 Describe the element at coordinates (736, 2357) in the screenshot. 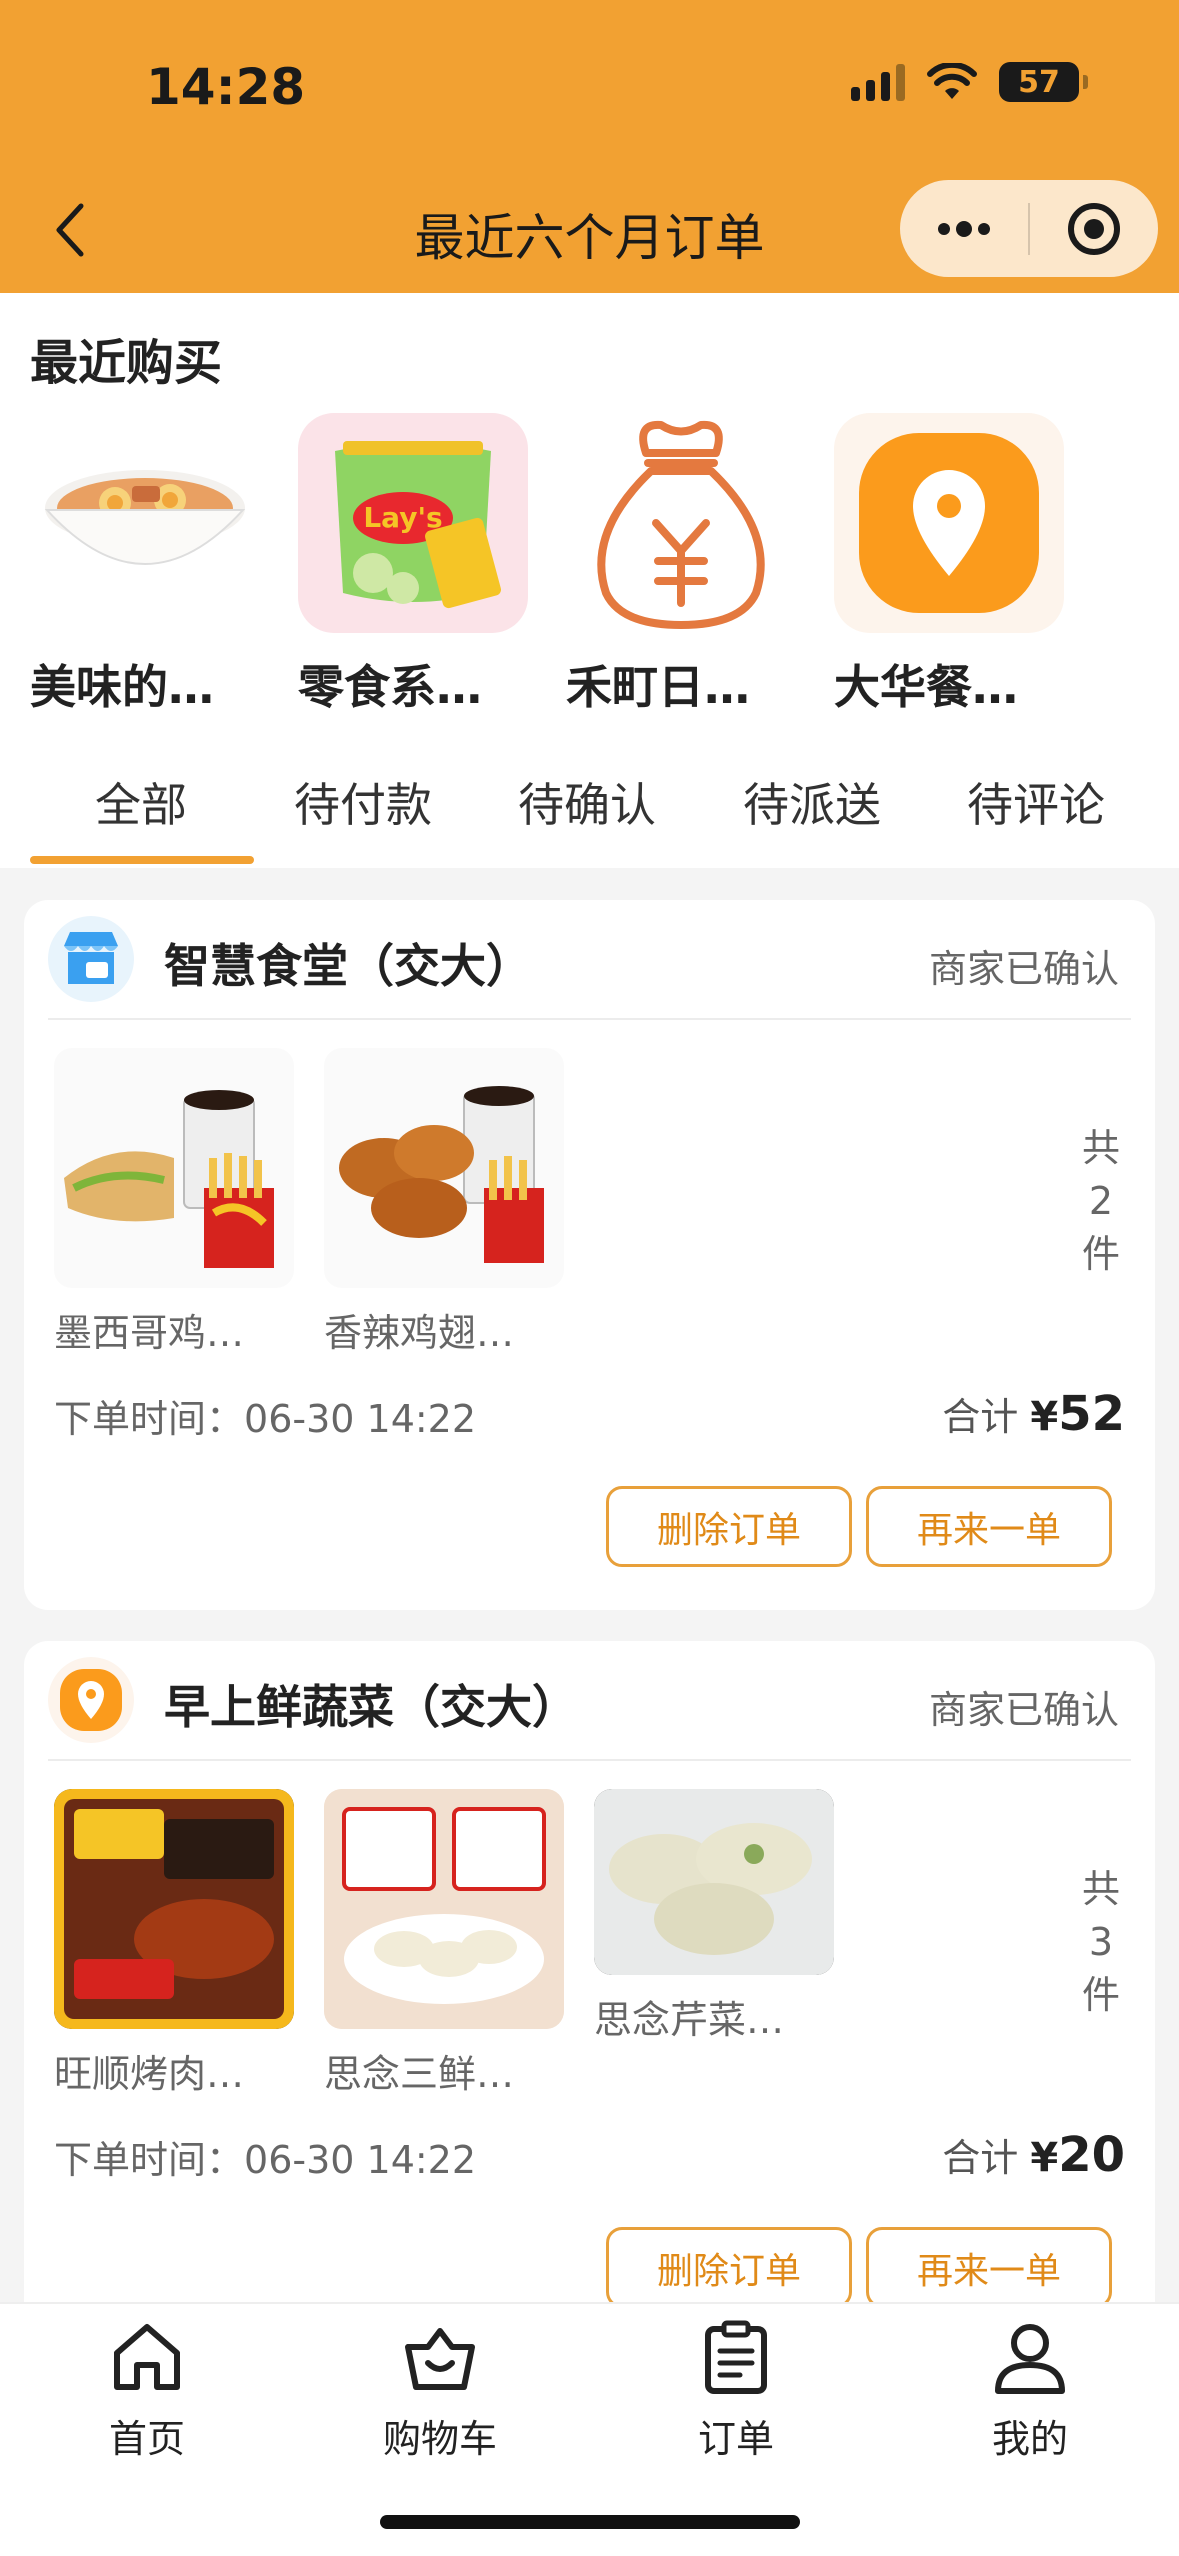

I see `clipboard-icon` at that location.